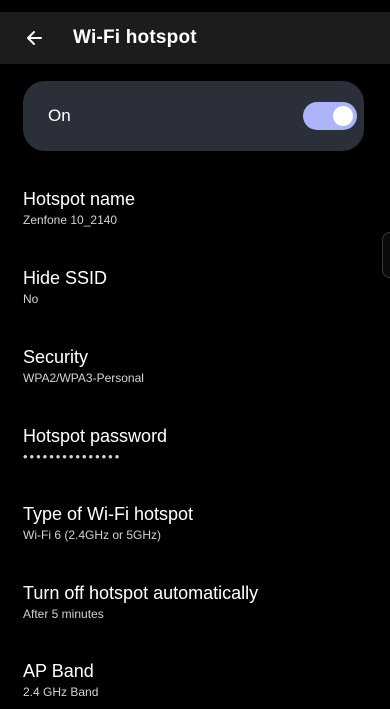 The width and height of the screenshot is (390, 709). Describe the element at coordinates (31, 299) in the screenshot. I see `setting-value: No` at that location.